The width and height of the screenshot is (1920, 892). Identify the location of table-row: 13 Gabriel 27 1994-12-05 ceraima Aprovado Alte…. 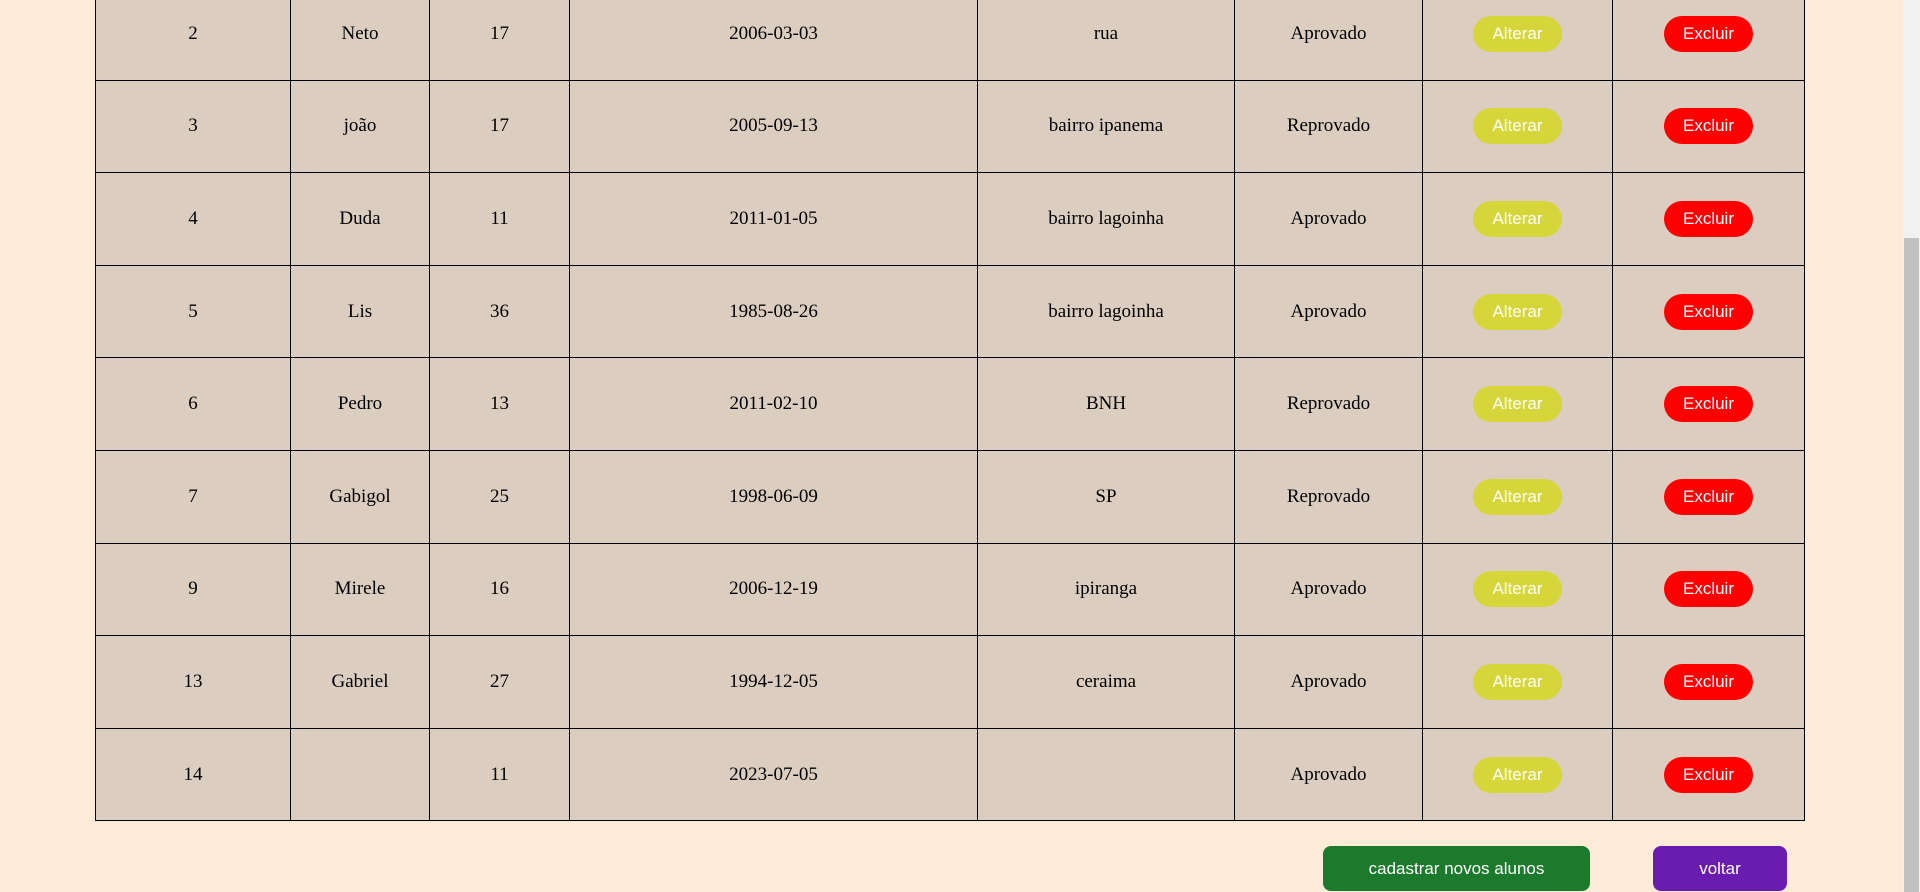
(950, 682).